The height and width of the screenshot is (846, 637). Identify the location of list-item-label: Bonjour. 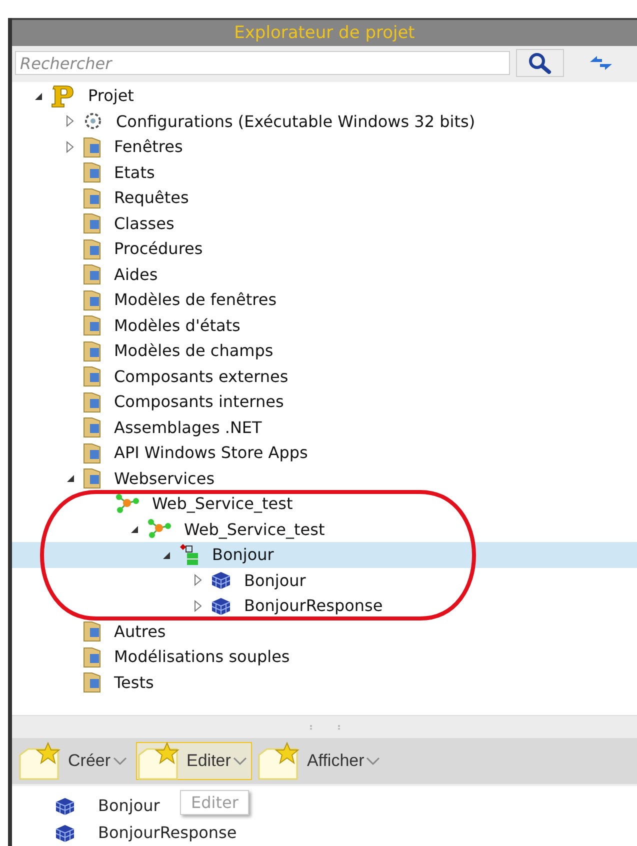
(129, 805).